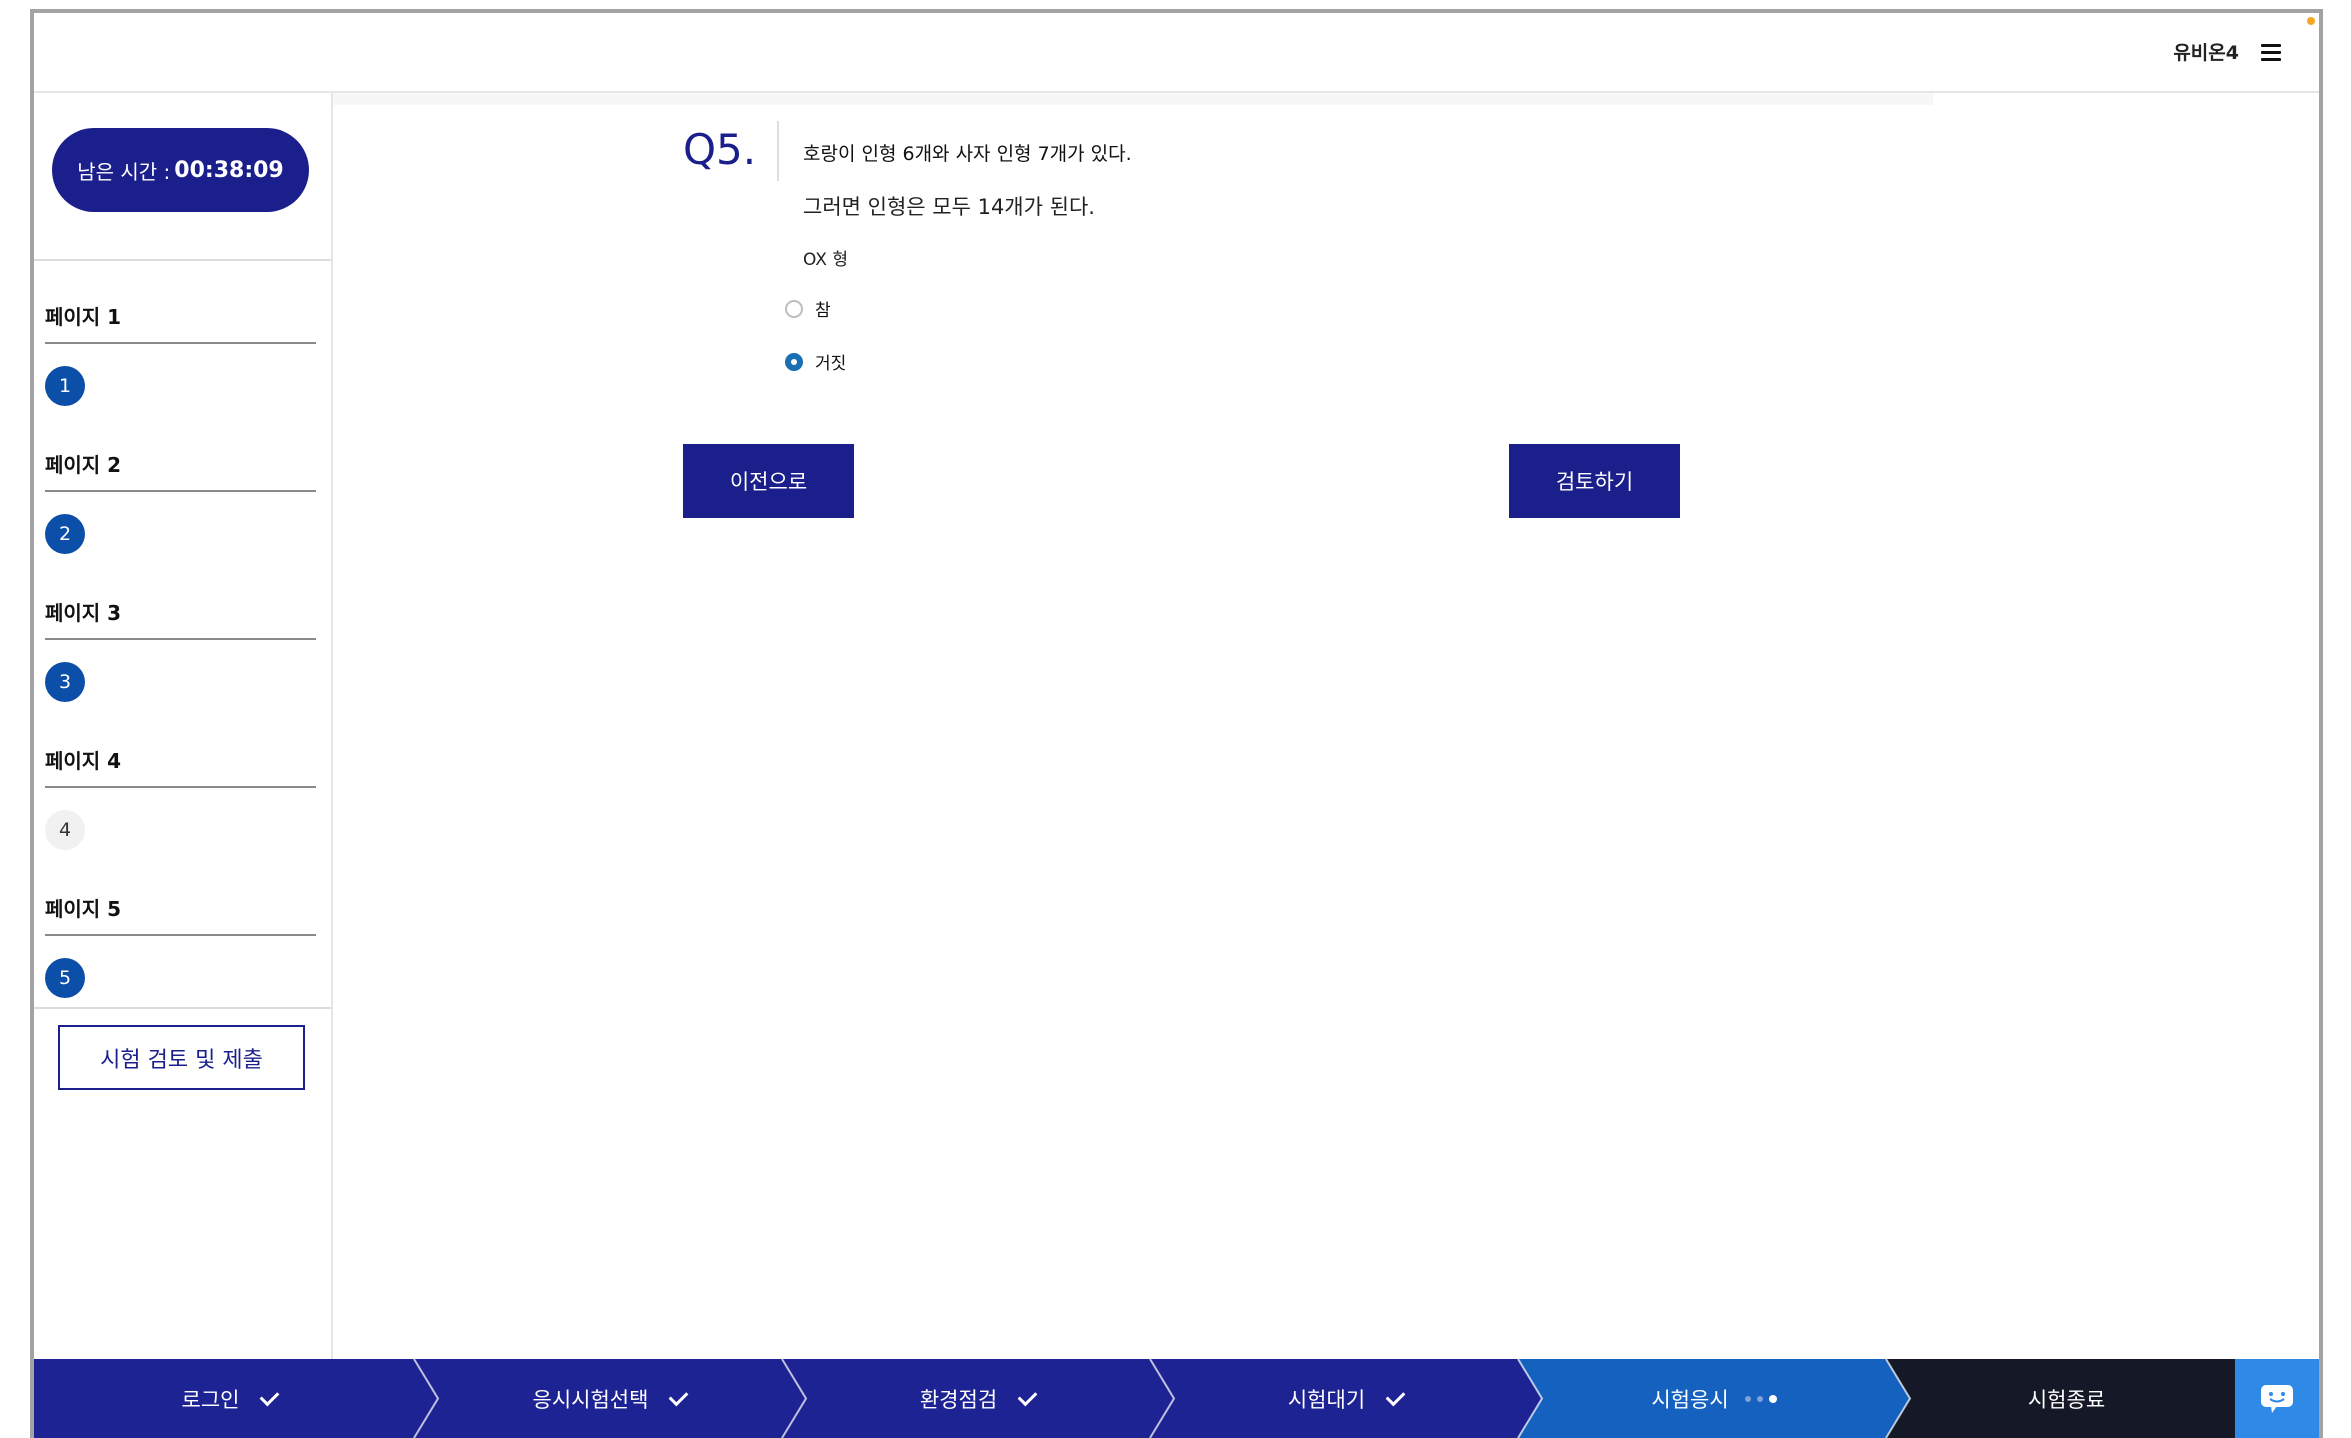 This screenshot has width=2351, height=1438. What do you see at coordinates (768, 481) in the screenshot?
I see `previous-button: 이전으로` at bounding box center [768, 481].